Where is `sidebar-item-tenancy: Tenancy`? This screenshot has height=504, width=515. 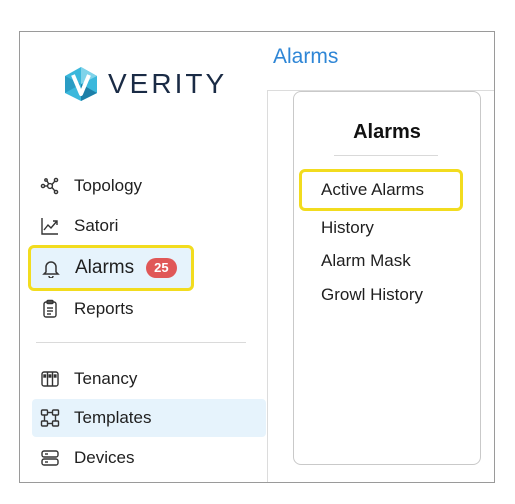 sidebar-item-tenancy: Tenancy is located at coordinates (149, 379).